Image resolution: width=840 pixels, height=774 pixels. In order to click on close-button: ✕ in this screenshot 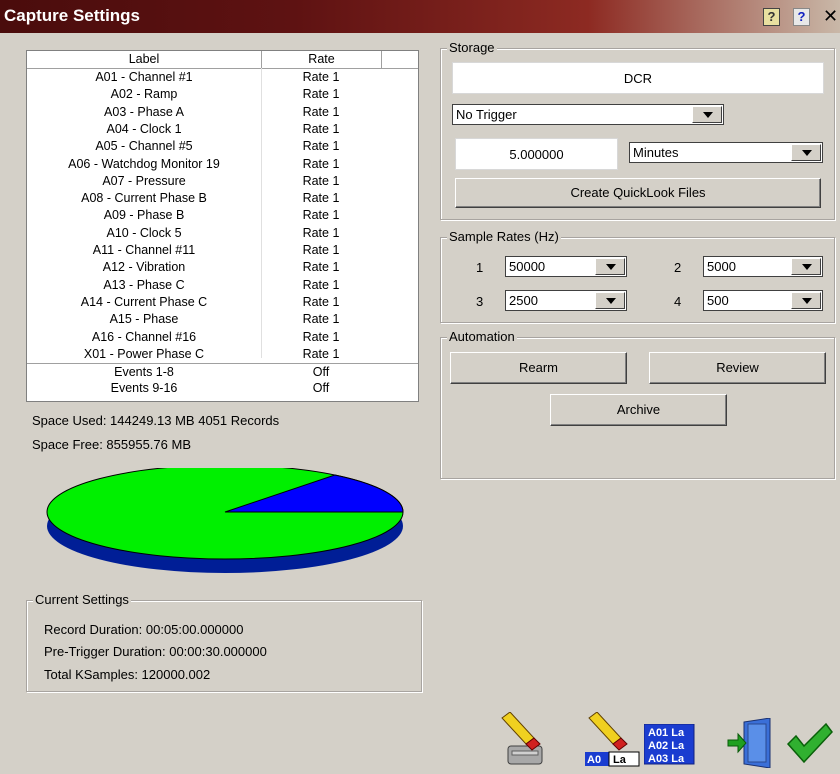, I will do `click(830, 16)`.